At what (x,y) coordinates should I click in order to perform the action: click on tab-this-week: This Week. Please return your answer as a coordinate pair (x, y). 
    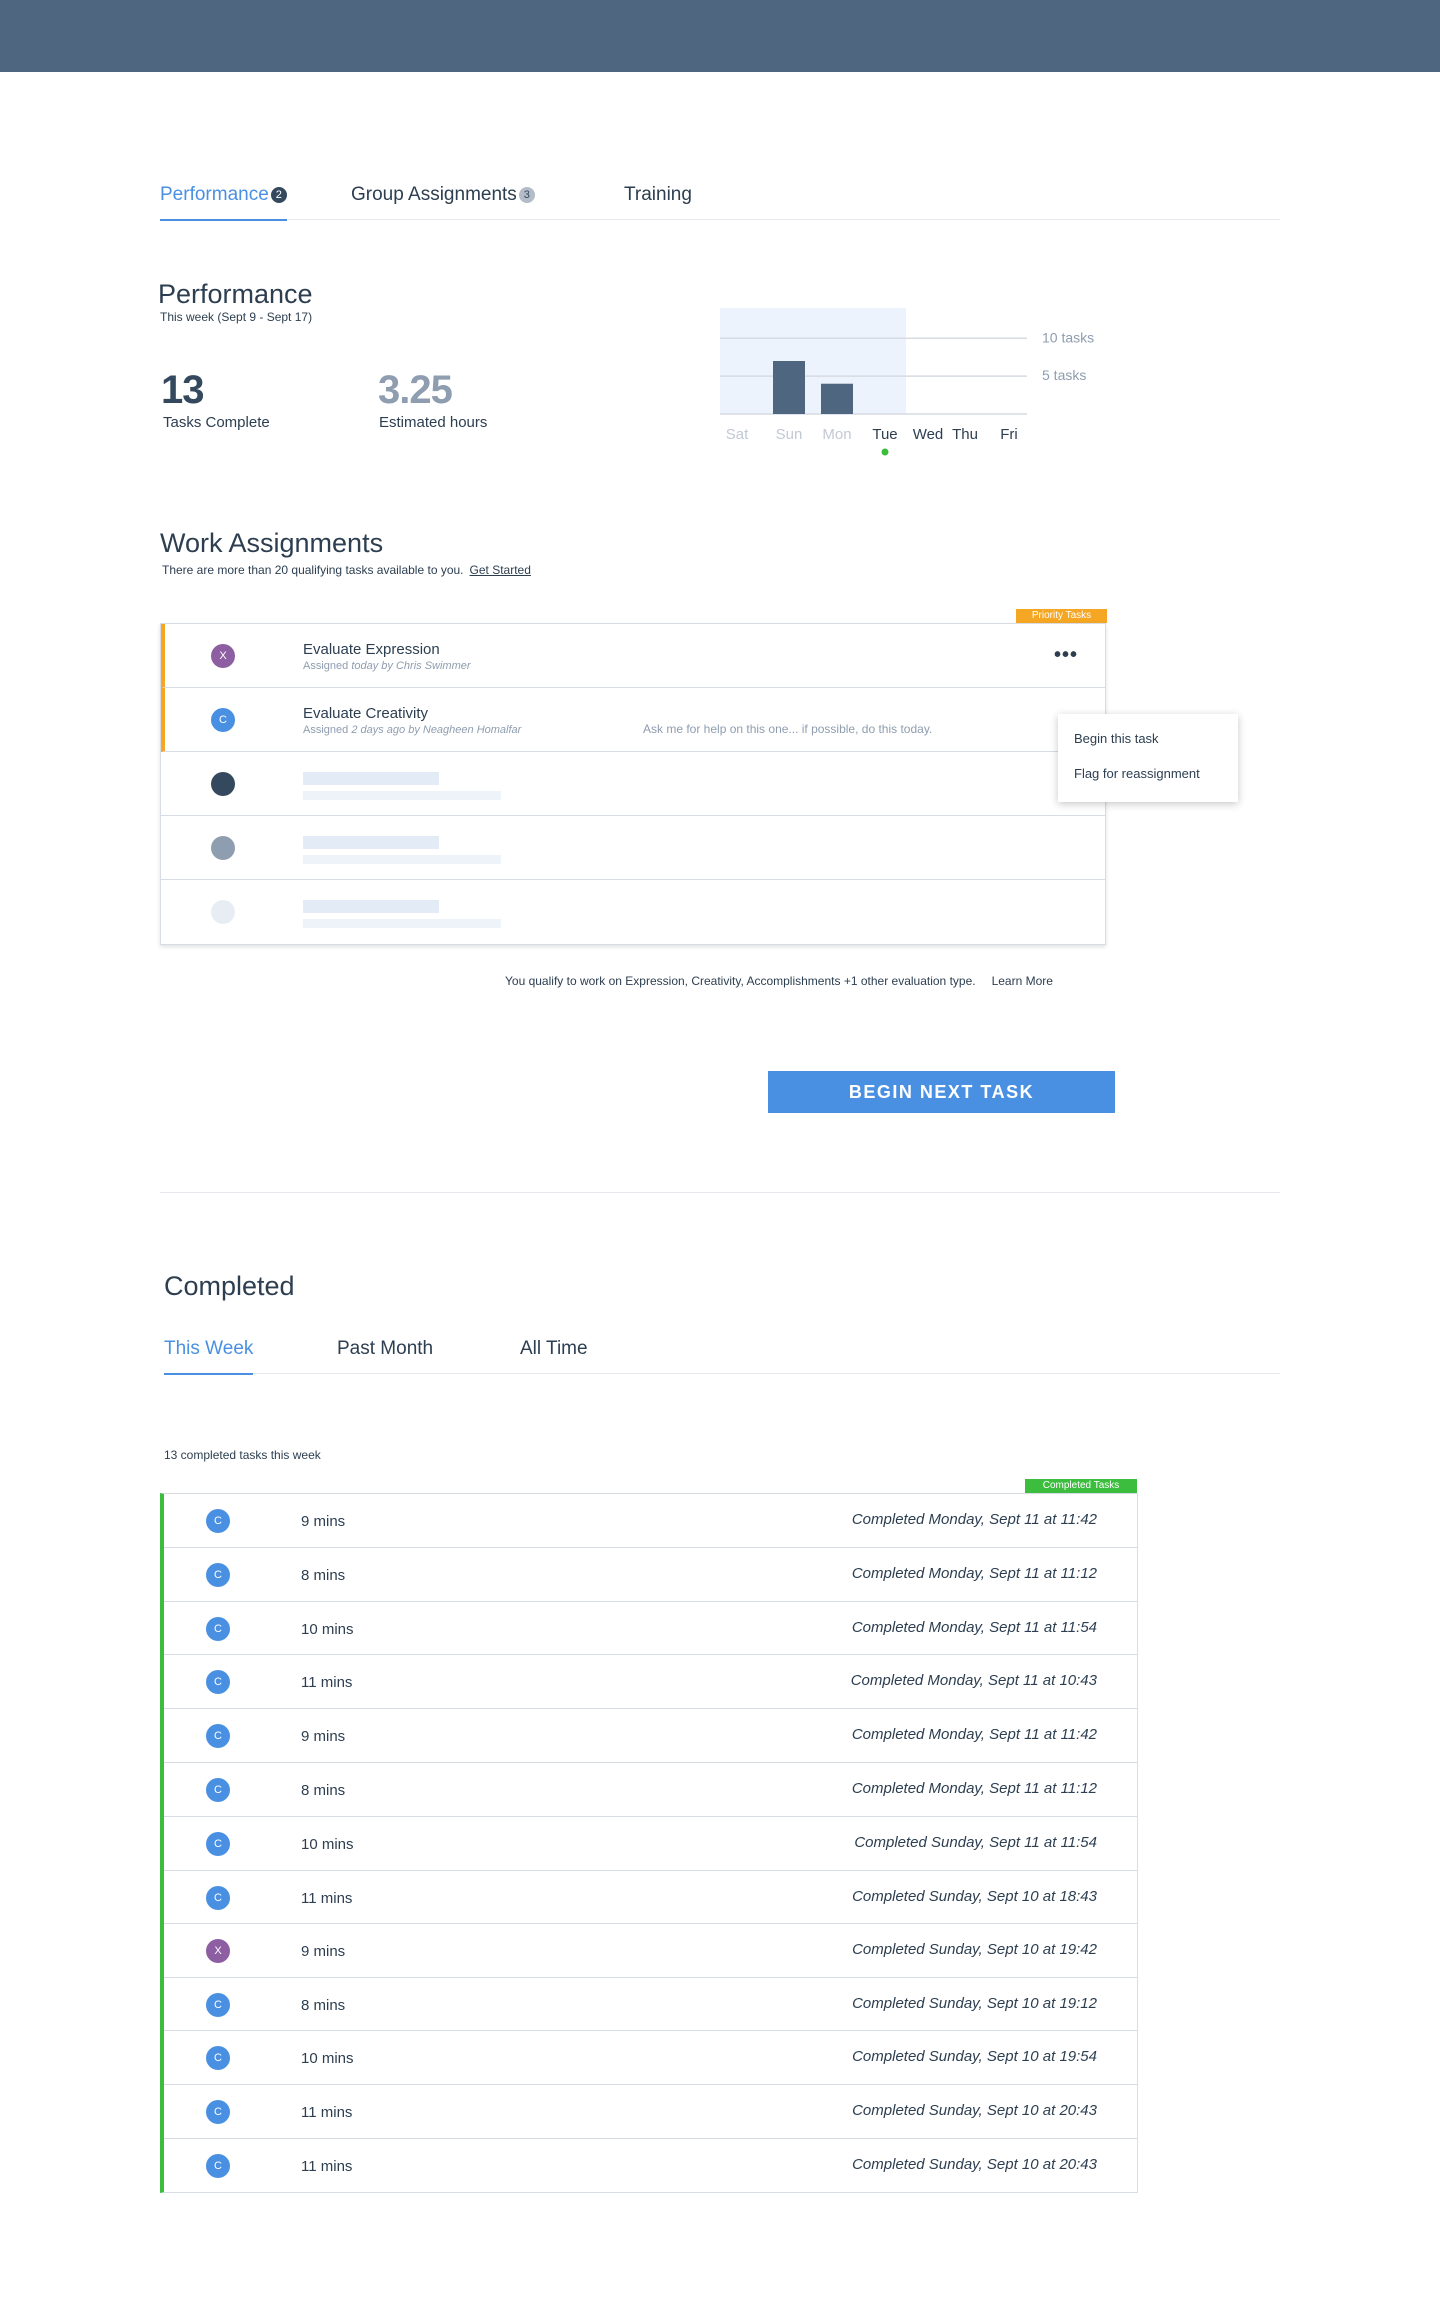
    Looking at the image, I should click on (209, 1356).